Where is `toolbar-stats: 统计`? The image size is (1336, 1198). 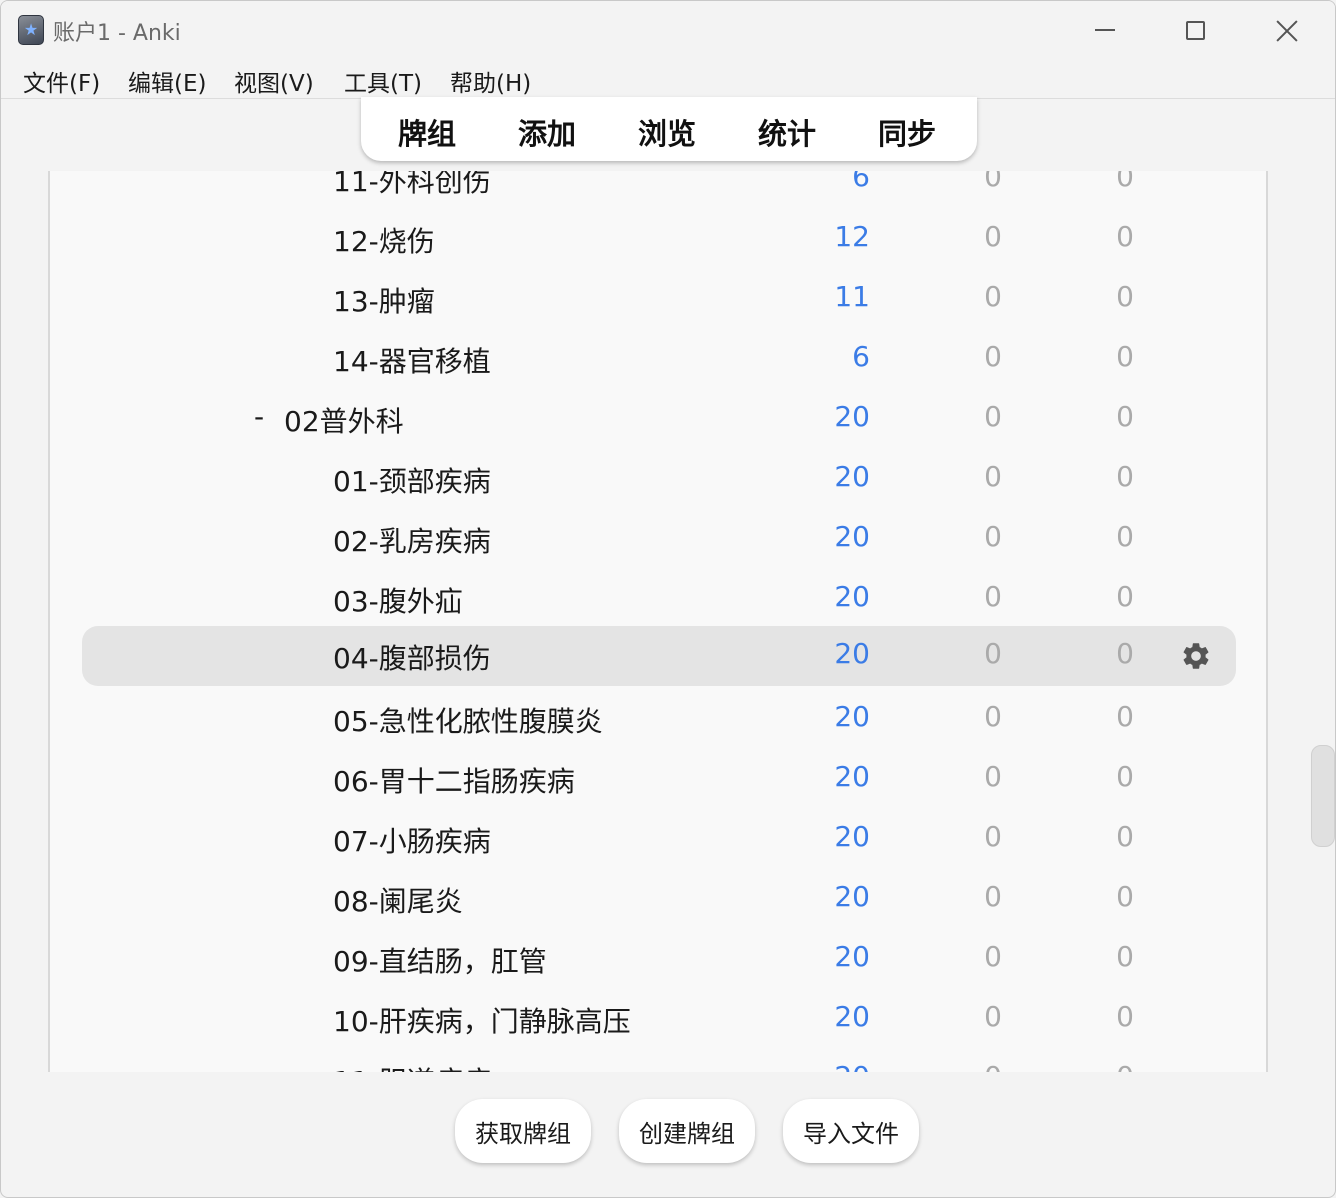 toolbar-stats: 统计 is located at coordinates (787, 132).